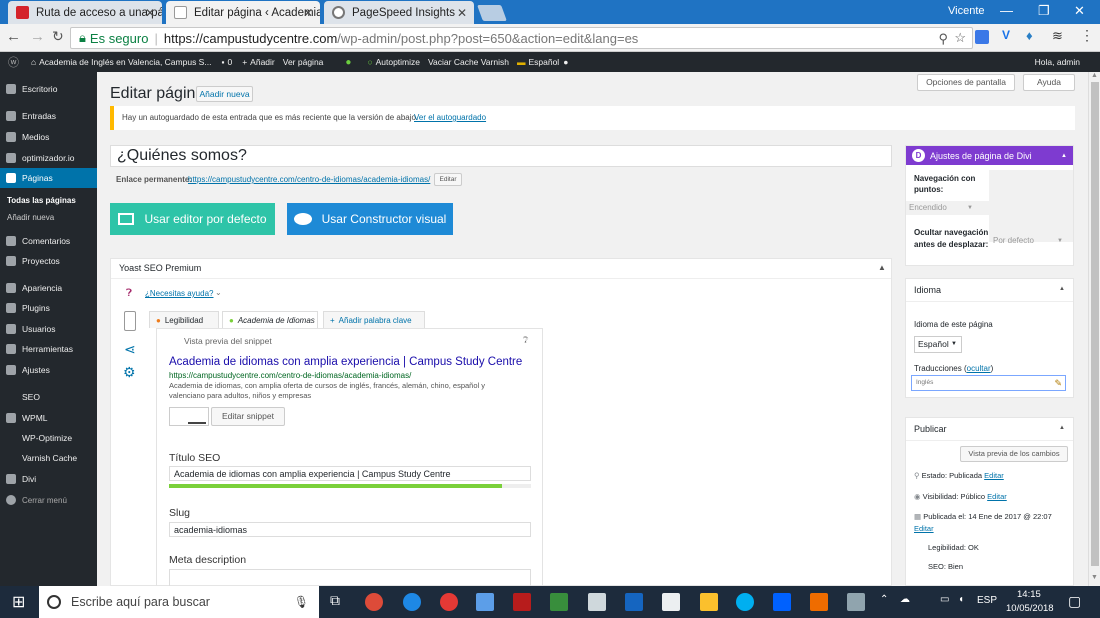 Image resolution: width=1100 pixels, height=618 pixels. What do you see at coordinates (960, 38) in the screenshot?
I see `bookmark-star-icon: ☆` at bounding box center [960, 38].